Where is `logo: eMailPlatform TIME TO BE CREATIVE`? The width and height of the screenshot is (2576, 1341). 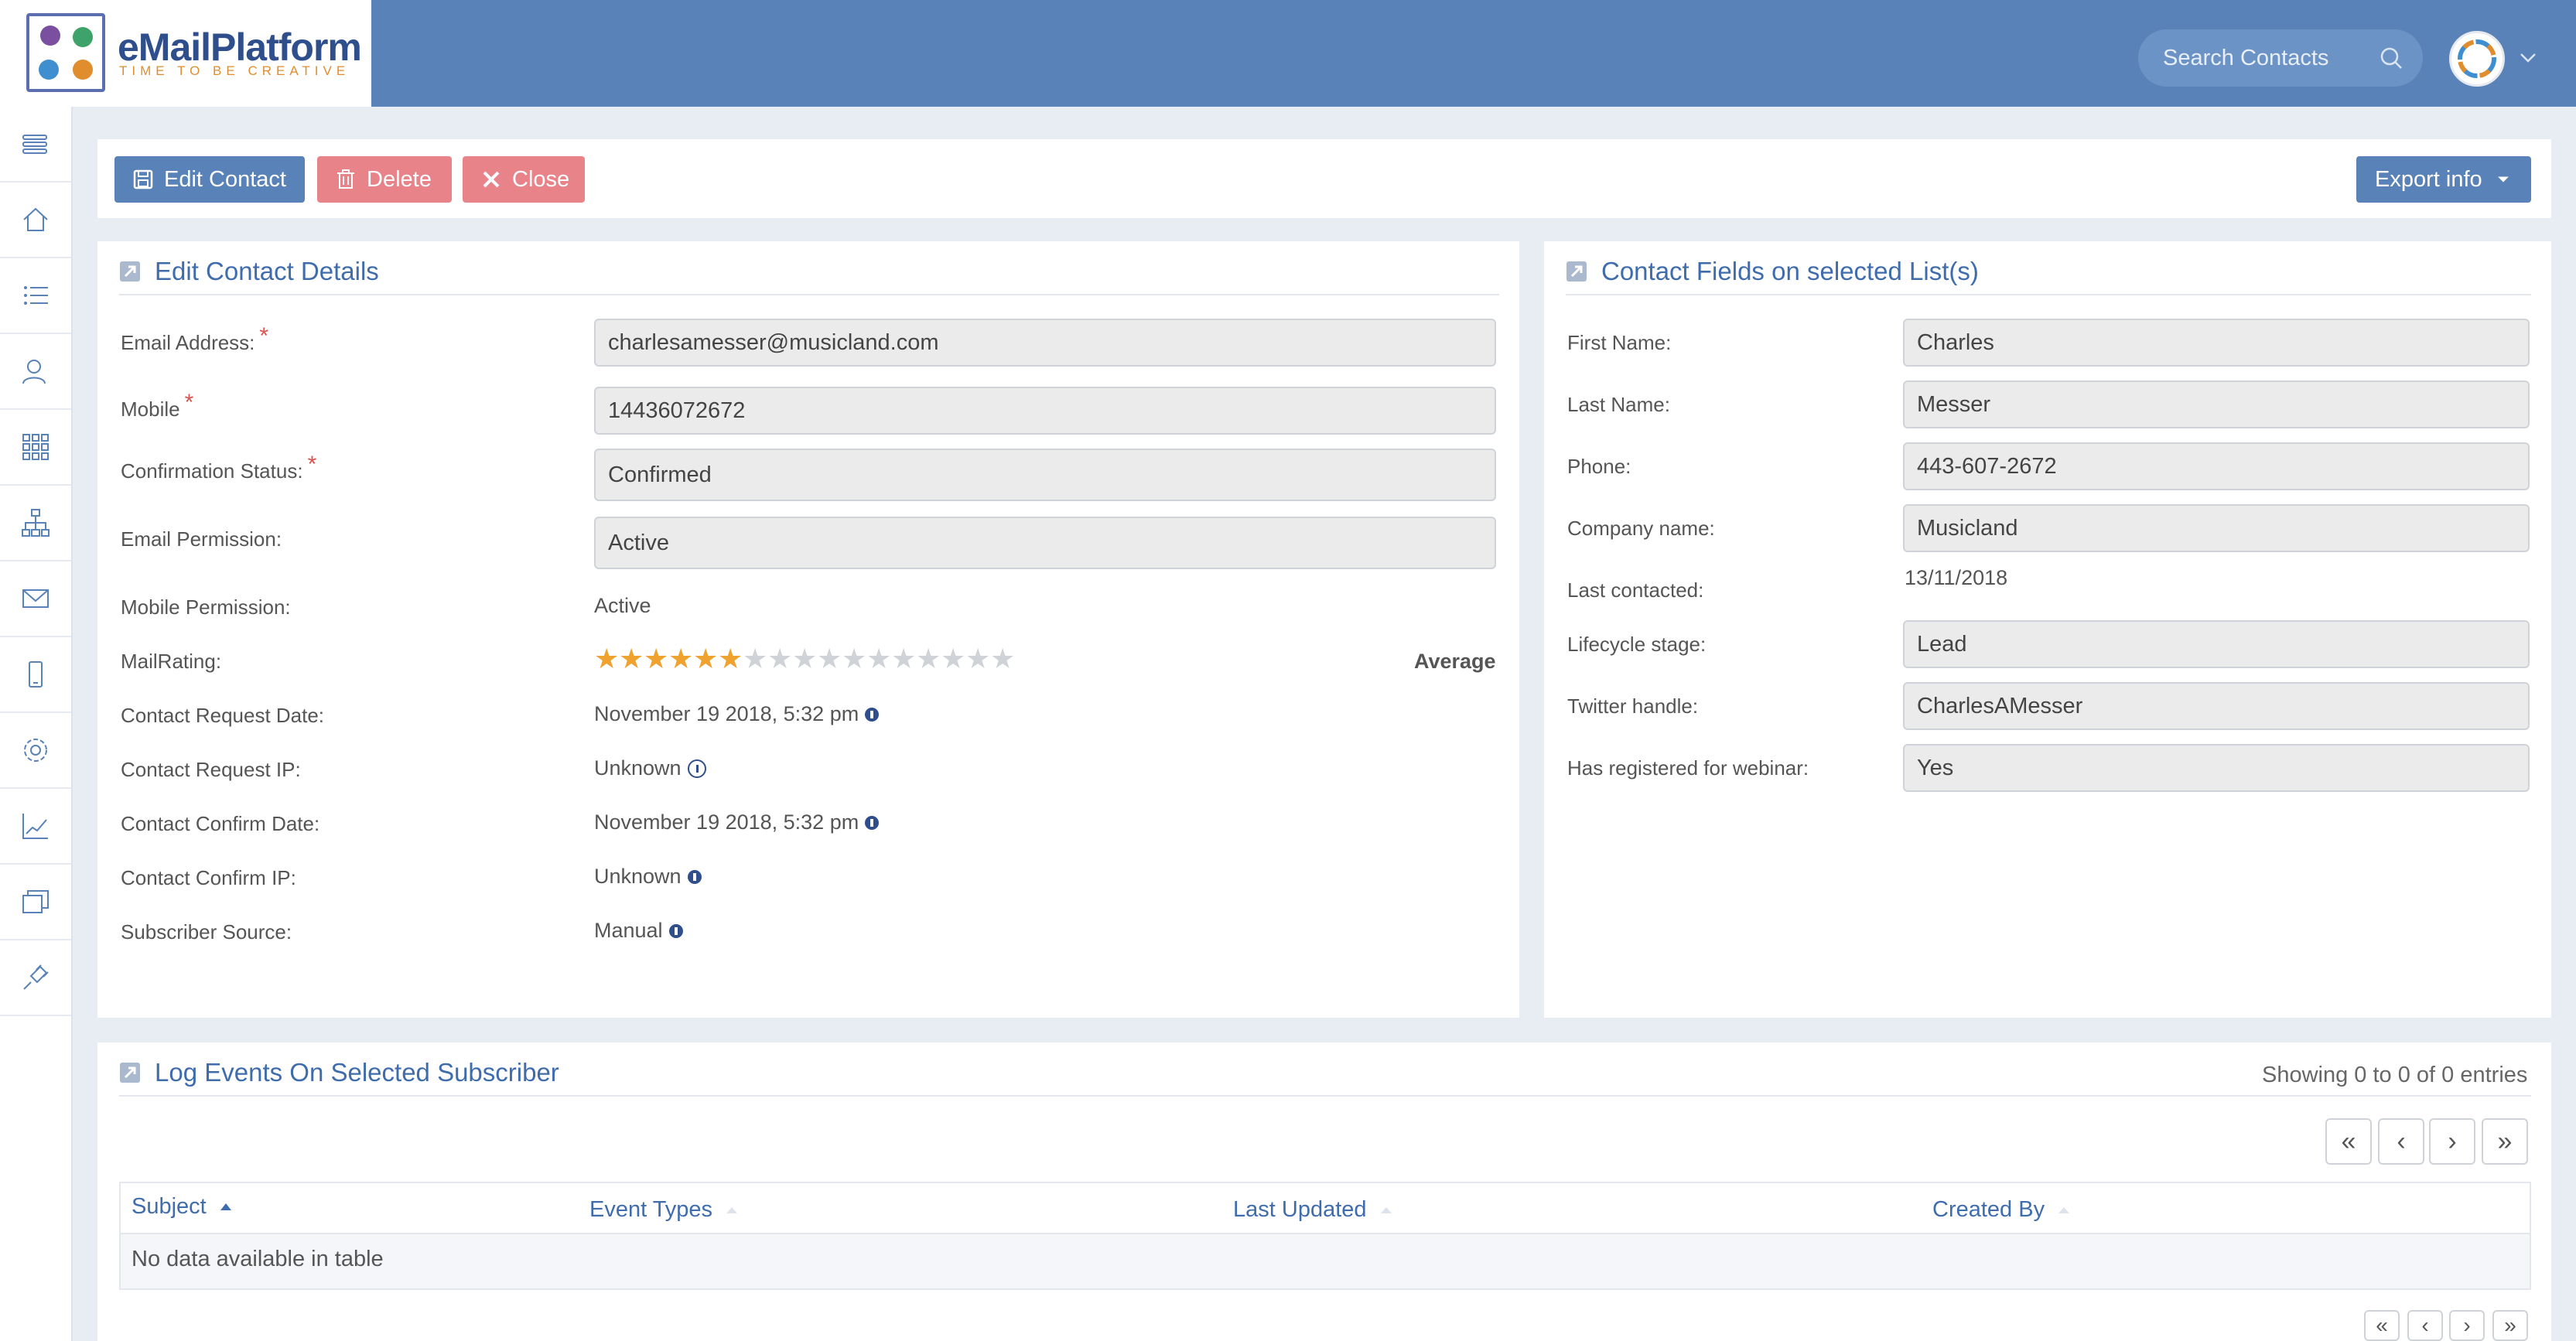 logo: eMailPlatform TIME TO BE CREATIVE is located at coordinates (185, 53).